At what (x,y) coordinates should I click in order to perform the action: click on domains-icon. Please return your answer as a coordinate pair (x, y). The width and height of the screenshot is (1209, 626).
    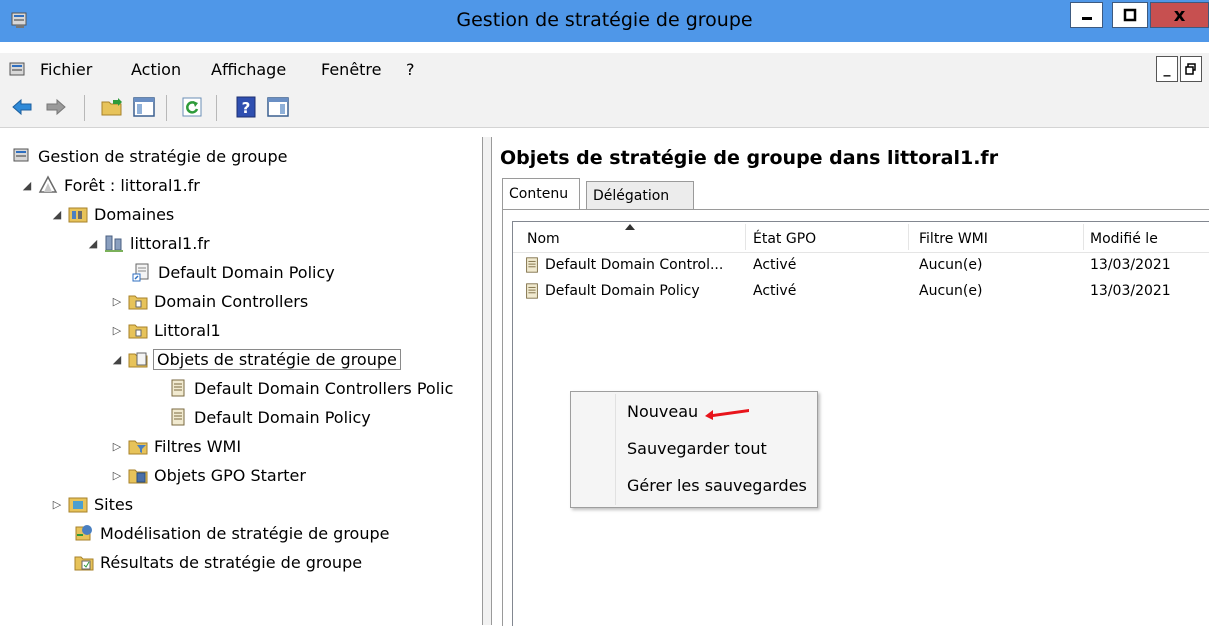
    Looking at the image, I should click on (78, 215).